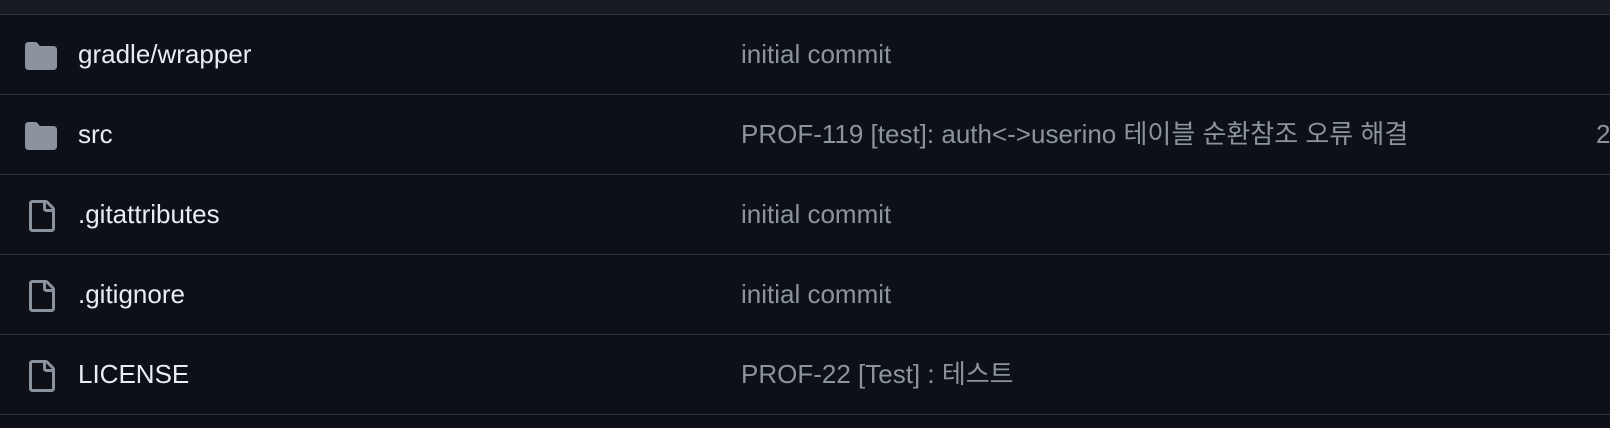 This screenshot has width=1610, height=428. What do you see at coordinates (133, 374) in the screenshot?
I see `file-name-link: LICENSE` at bounding box center [133, 374].